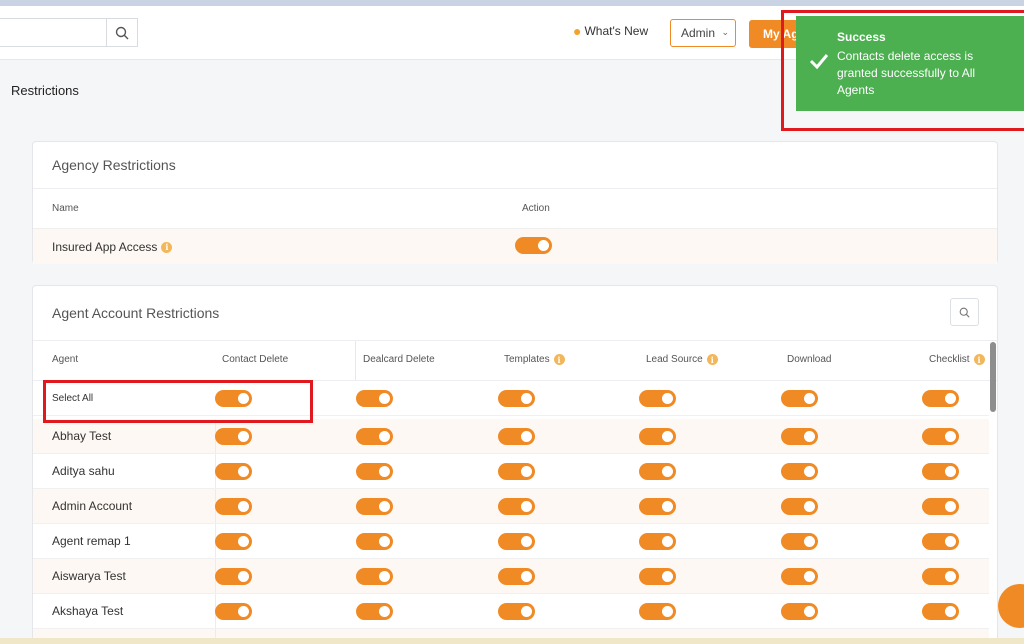  Describe the element at coordinates (255, 359) in the screenshot. I see `column-header-contact-delete: Contact Delete` at that location.